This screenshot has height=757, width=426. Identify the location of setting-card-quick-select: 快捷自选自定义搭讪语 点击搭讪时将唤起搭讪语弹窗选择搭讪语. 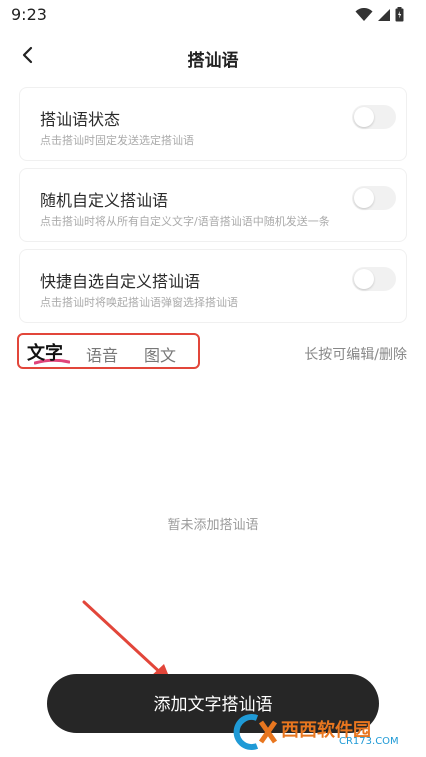
(213, 286).